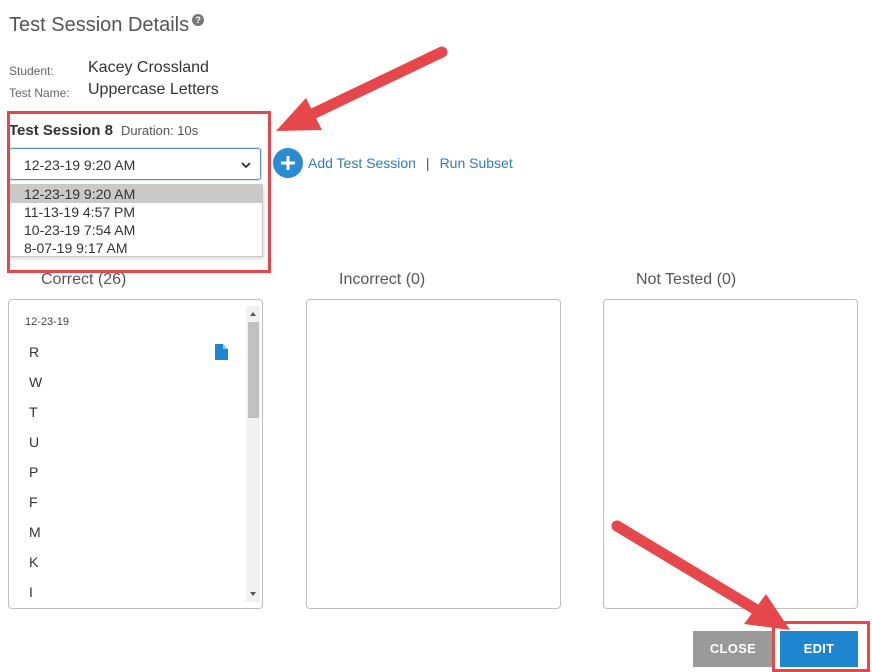 The image size is (872, 672). Describe the element at coordinates (382, 279) in the screenshot. I see `incorrect-column-header: Incorrect (0)` at that location.